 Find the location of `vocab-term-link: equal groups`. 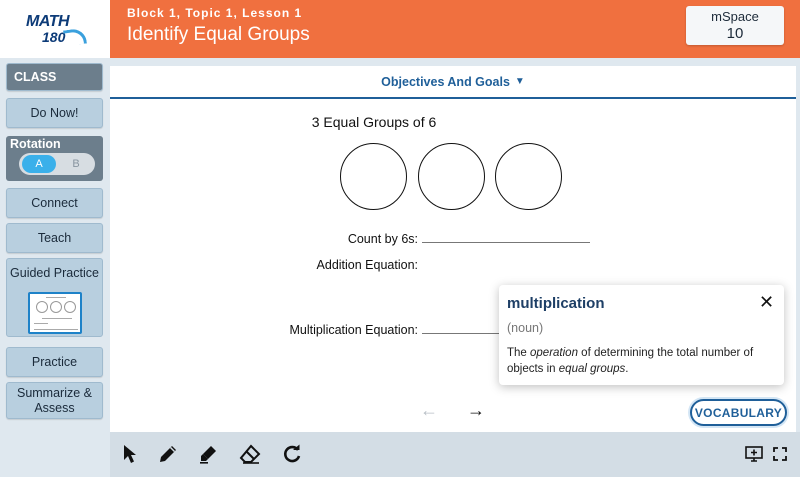

vocab-term-link: equal groups is located at coordinates (592, 369).